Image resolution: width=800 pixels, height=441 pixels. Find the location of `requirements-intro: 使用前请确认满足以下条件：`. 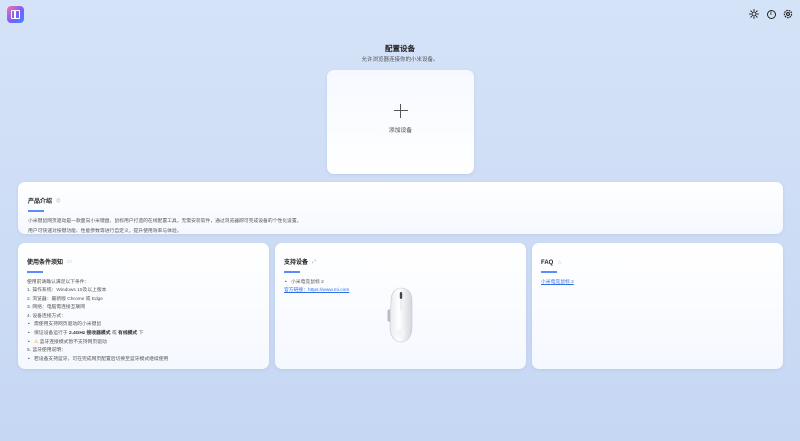

requirements-intro: 使用前请确认满足以下条件： is located at coordinates (58, 282).